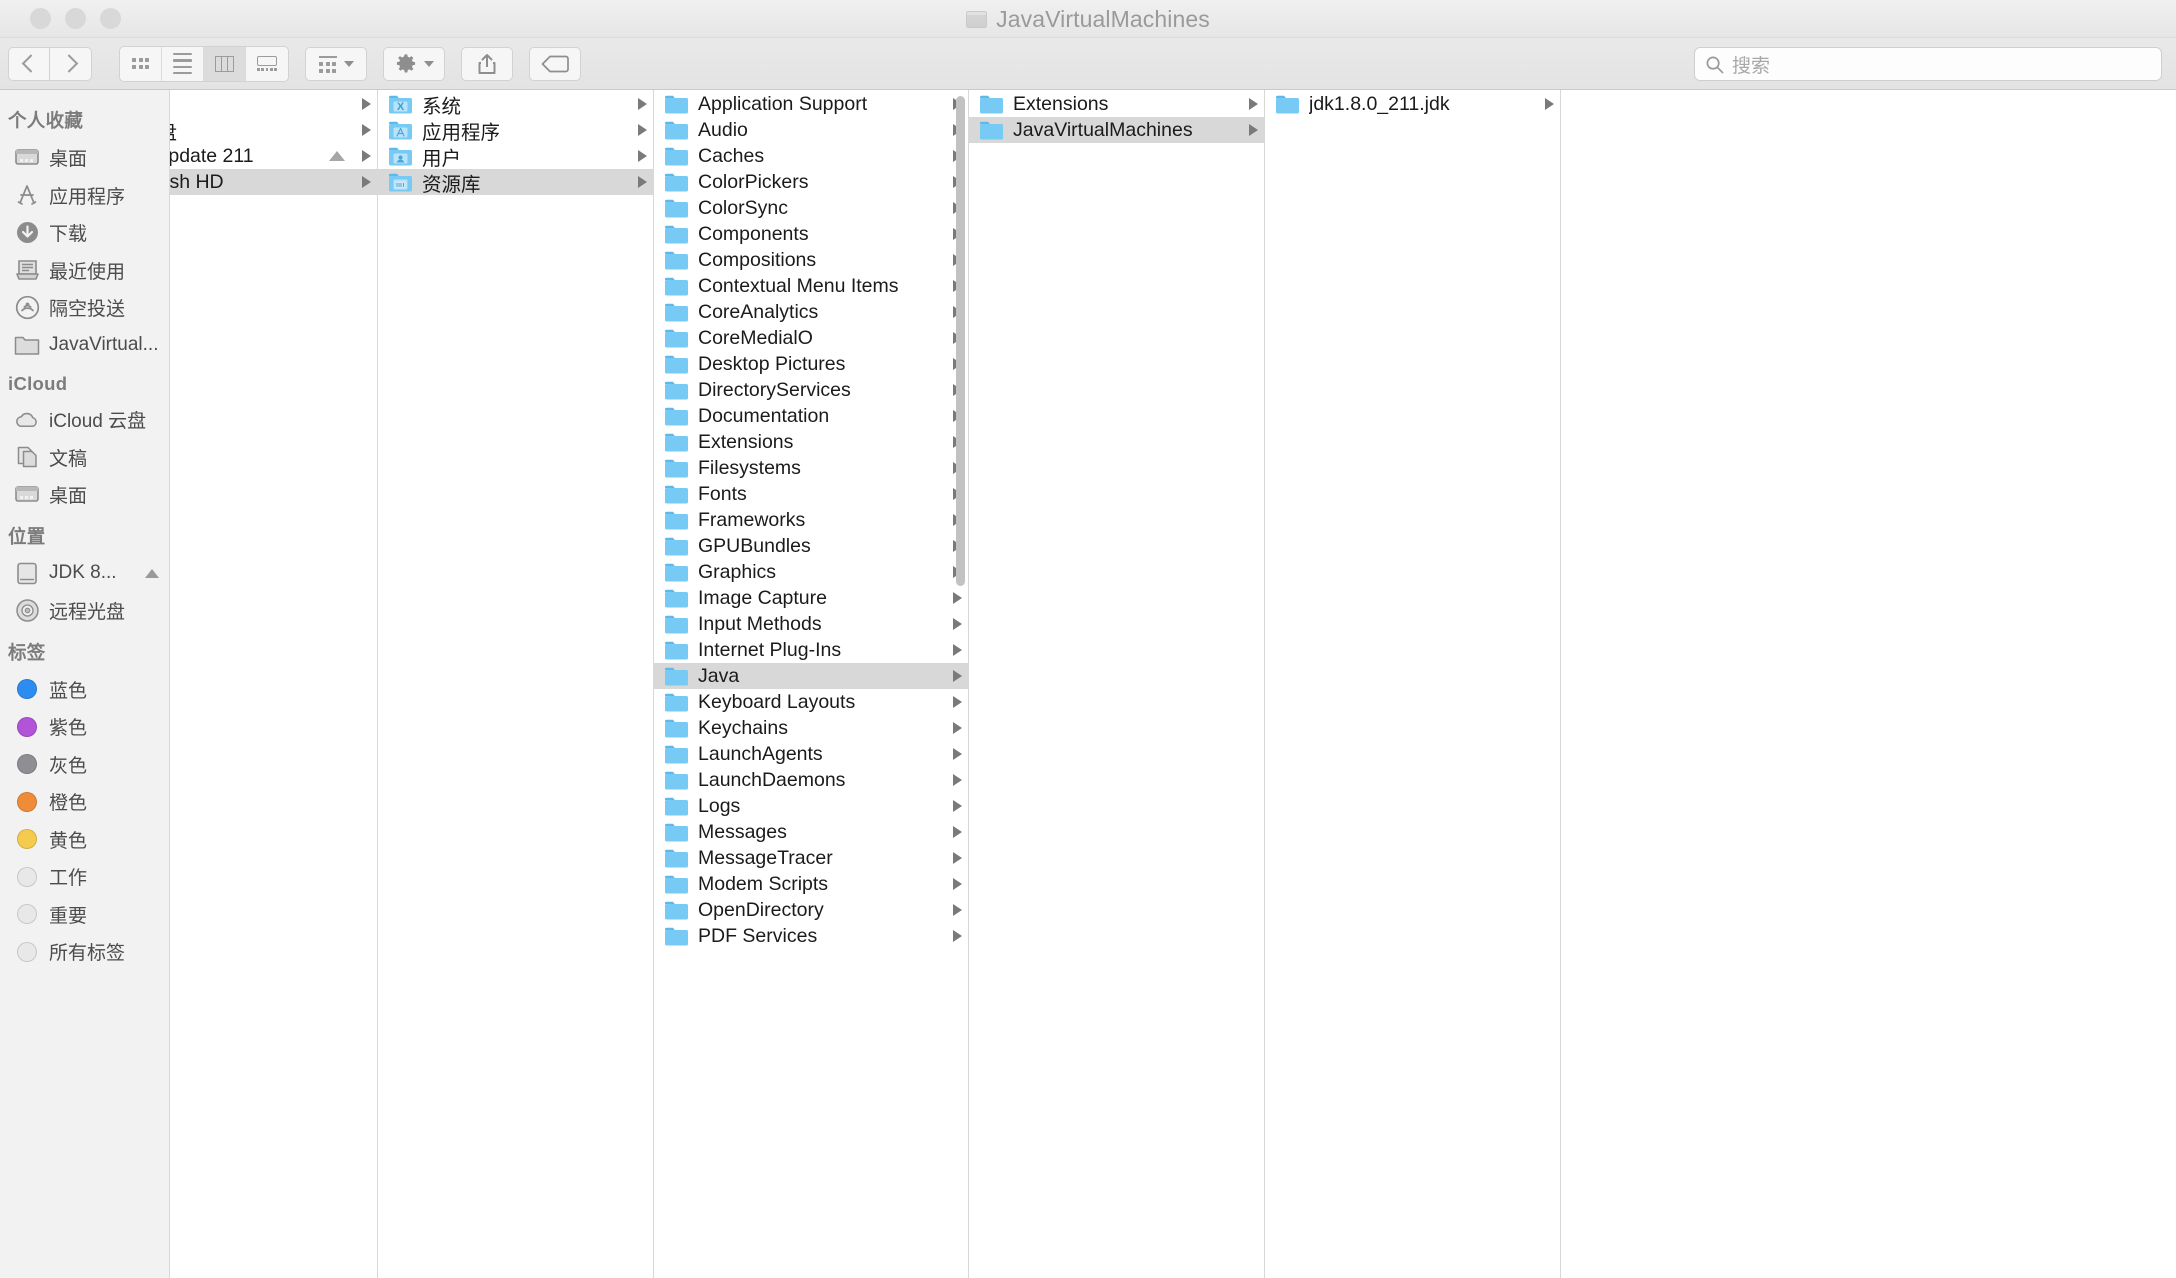  I want to click on list-item: Image Capture, so click(811, 598).